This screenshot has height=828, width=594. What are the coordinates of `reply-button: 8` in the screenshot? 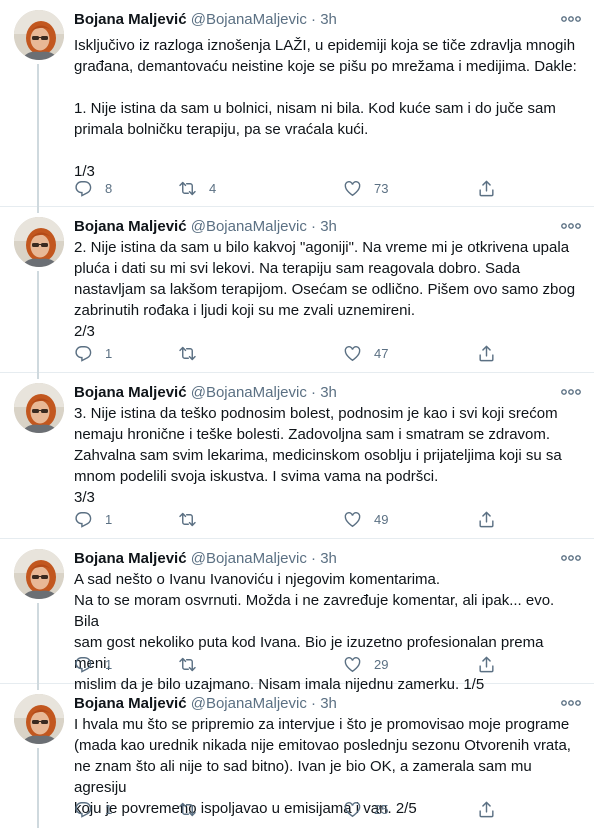 It's located at (93, 188).